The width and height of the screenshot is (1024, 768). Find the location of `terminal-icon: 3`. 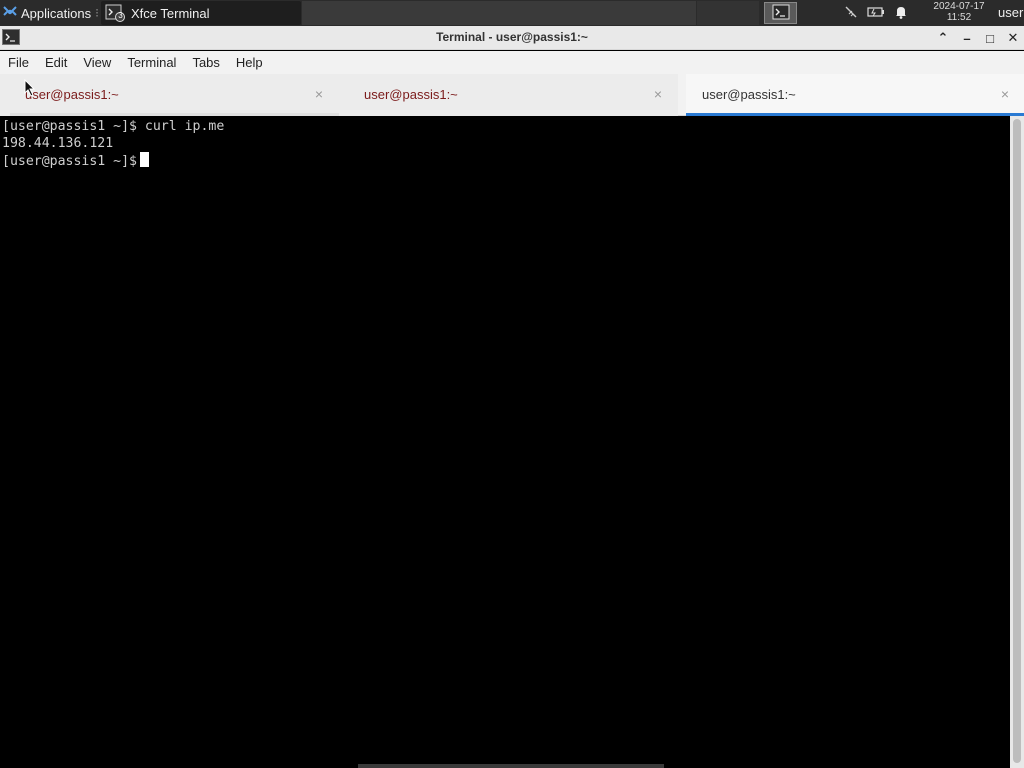

terminal-icon: 3 is located at coordinates (115, 13).